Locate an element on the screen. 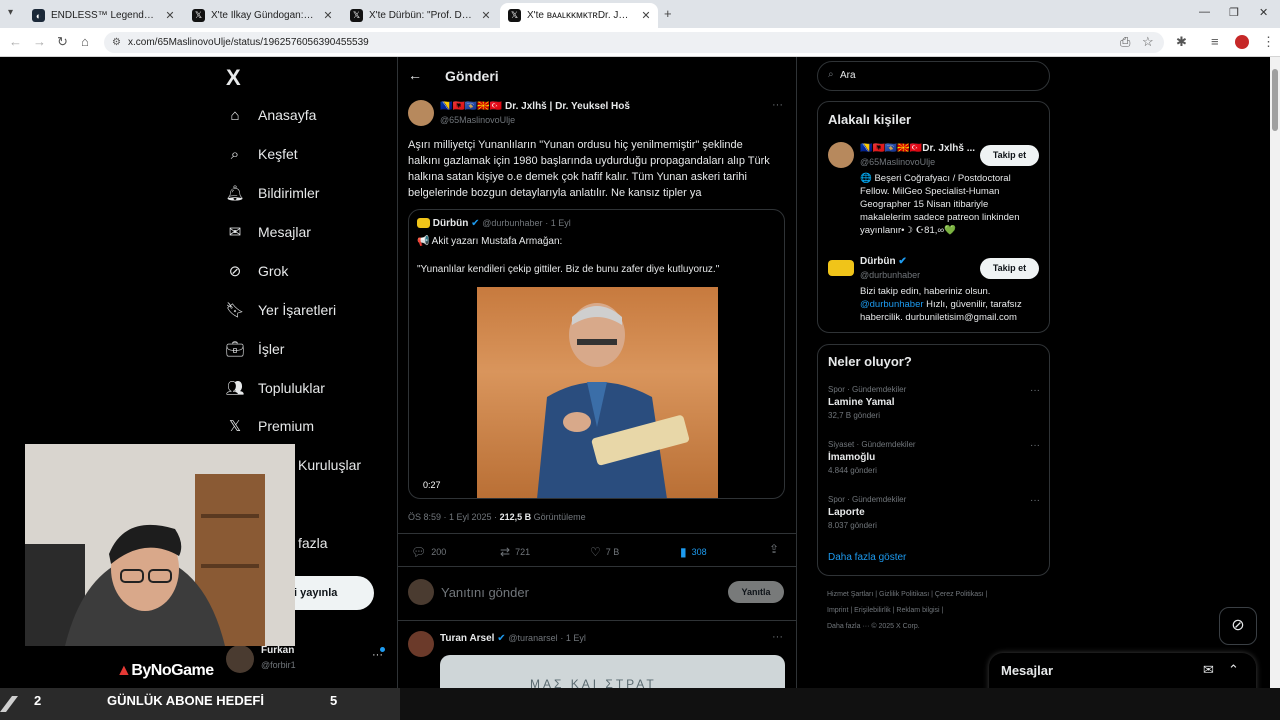 Image resolution: width=1280 pixels, height=720 pixels. sidebar-item-bookmarks: 🔖︎ Yer İşaretleri is located at coordinates (280, 310).